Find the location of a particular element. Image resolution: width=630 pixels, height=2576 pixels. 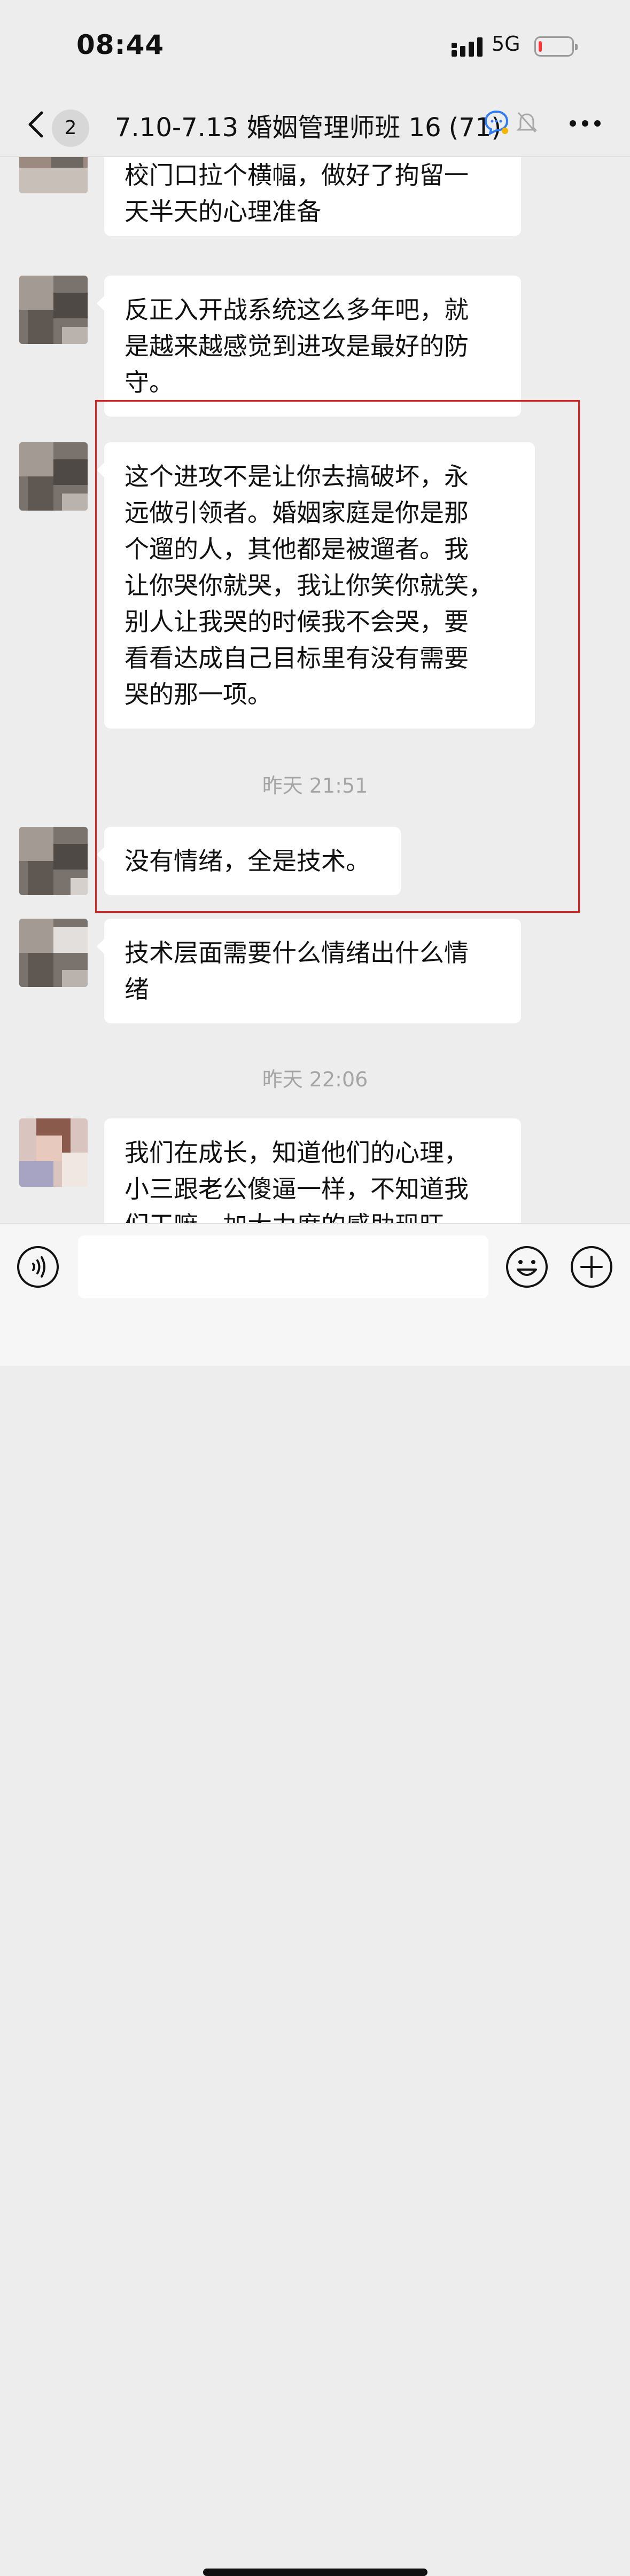

message-line: 是越来越感觉到进攻是最好的防 is located at coordinates (297, 346).